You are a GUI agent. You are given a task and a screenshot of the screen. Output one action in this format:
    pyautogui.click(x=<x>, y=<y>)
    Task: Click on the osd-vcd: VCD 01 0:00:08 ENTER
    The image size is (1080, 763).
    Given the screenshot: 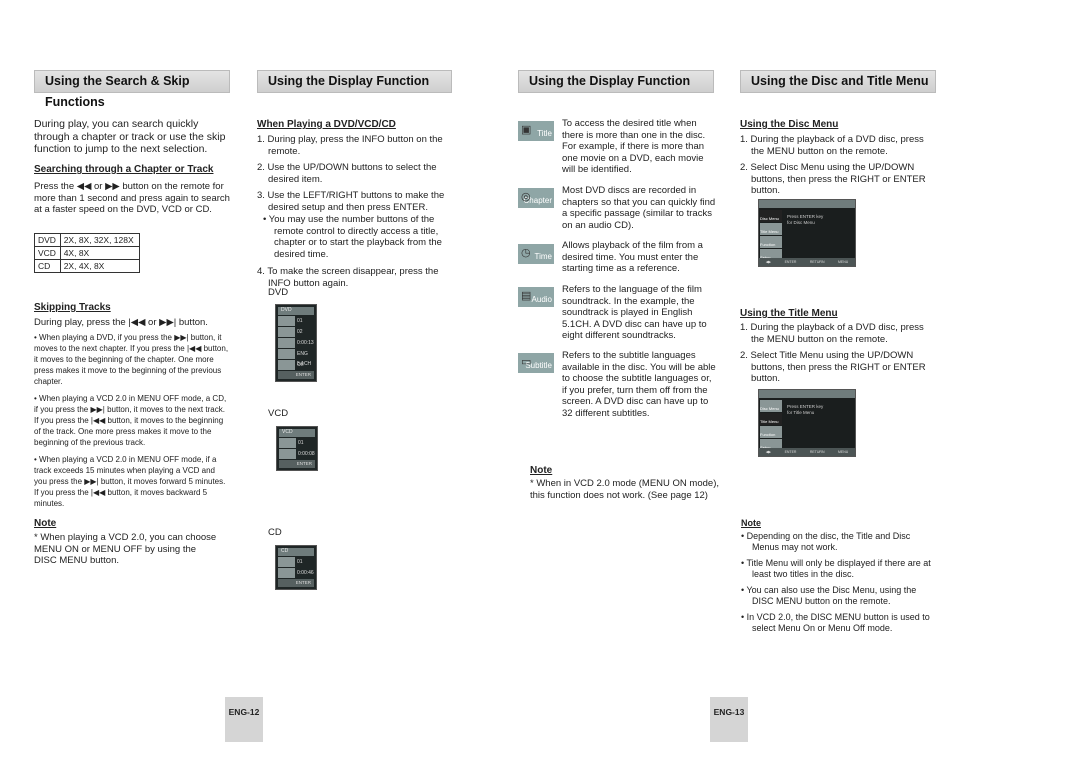 What is the action you would take?
    pyautogui.click(x=297, y=448)
    